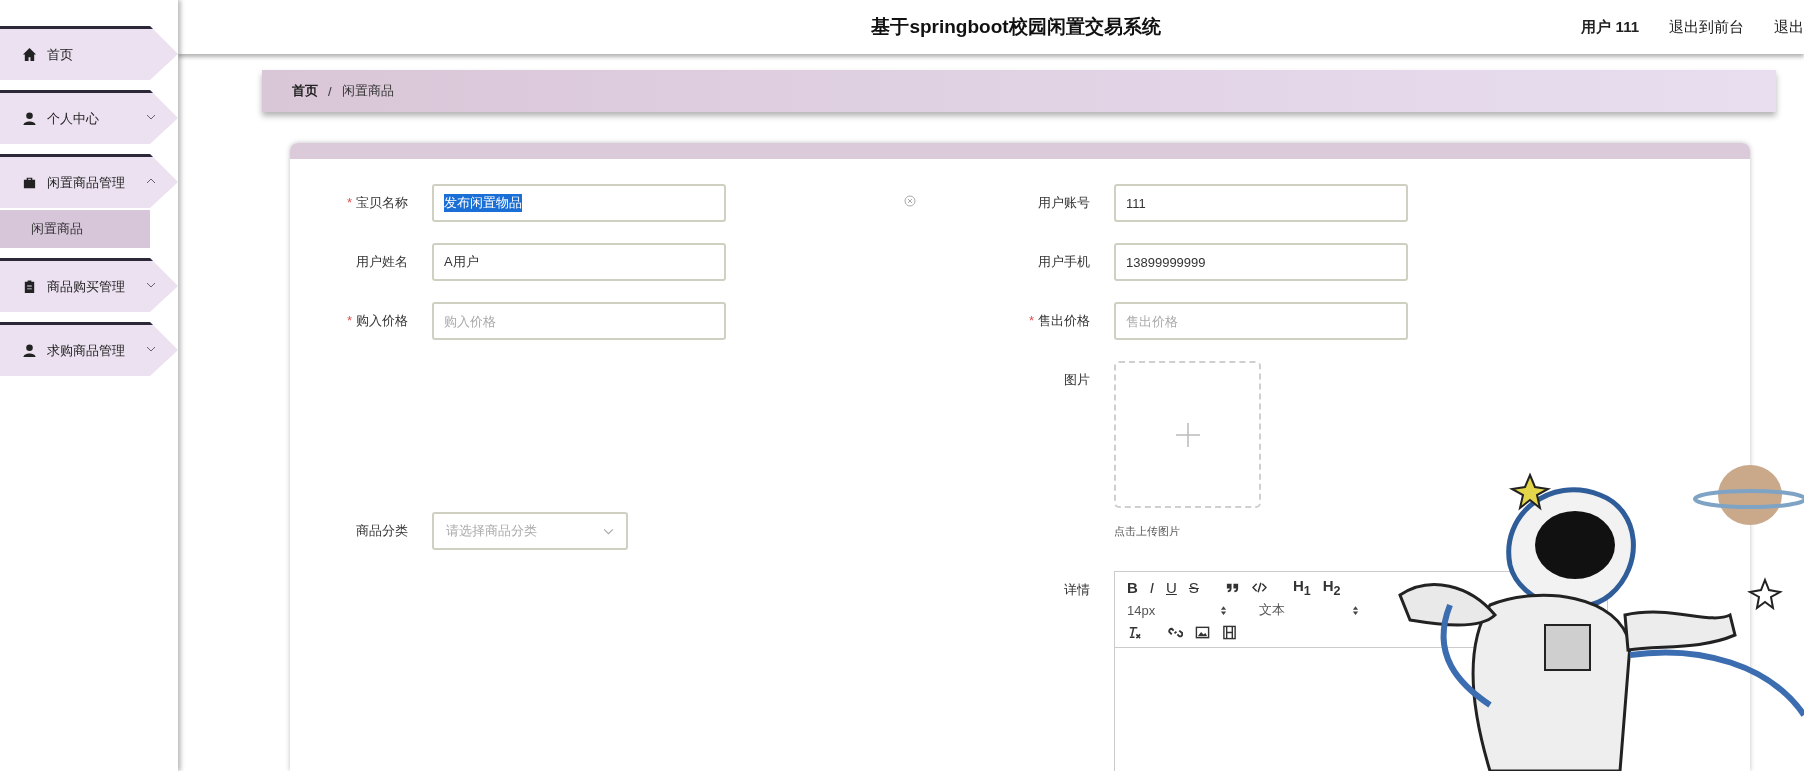  I want to click on briefcase-icon, so click(29, 182).